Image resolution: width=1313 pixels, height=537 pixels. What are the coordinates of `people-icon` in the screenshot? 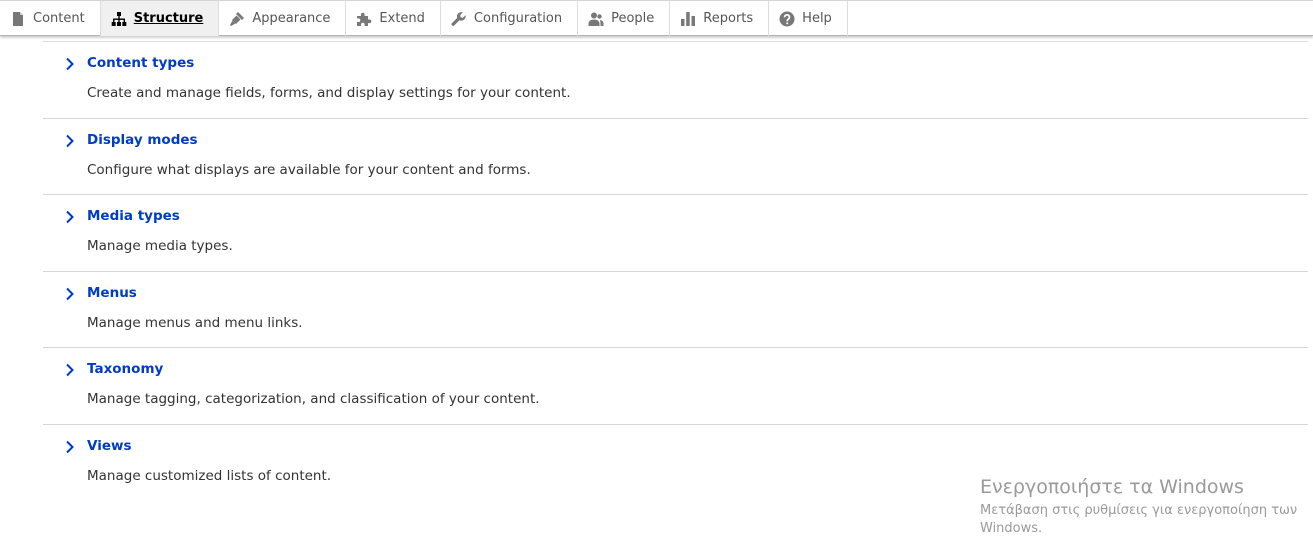 It's located at (596, 19).